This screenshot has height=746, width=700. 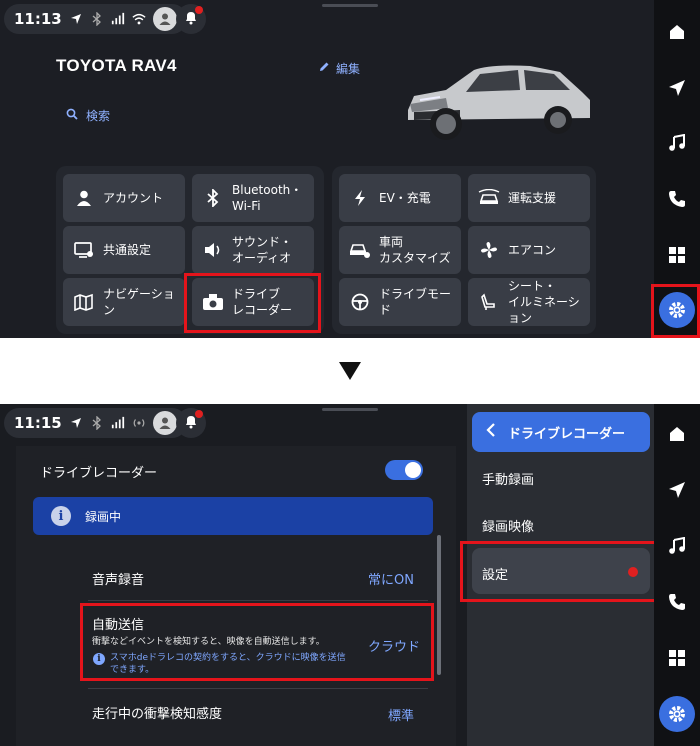 What do you see at coordinates (84, 250) in the screenshot?
I see `display-settings-icon` at bounding box center [84, 250].